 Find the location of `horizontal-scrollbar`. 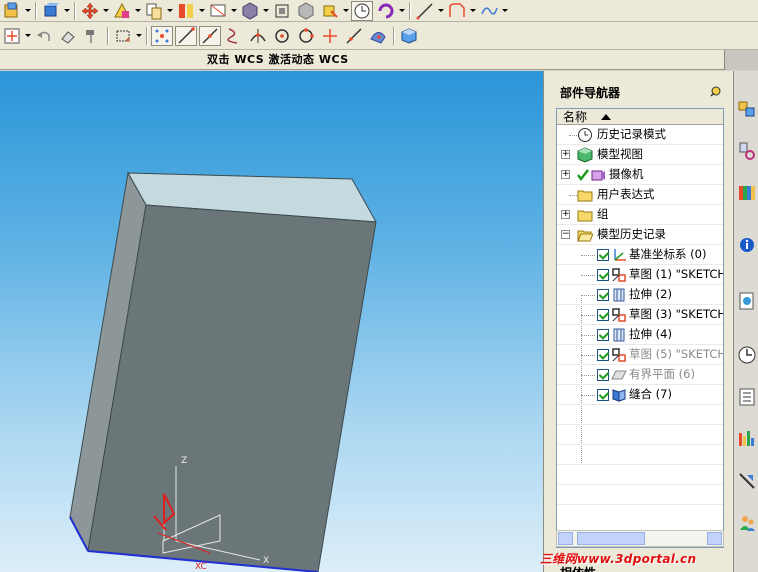

horizontal-scrollbar is located at coordinates (640, 538).